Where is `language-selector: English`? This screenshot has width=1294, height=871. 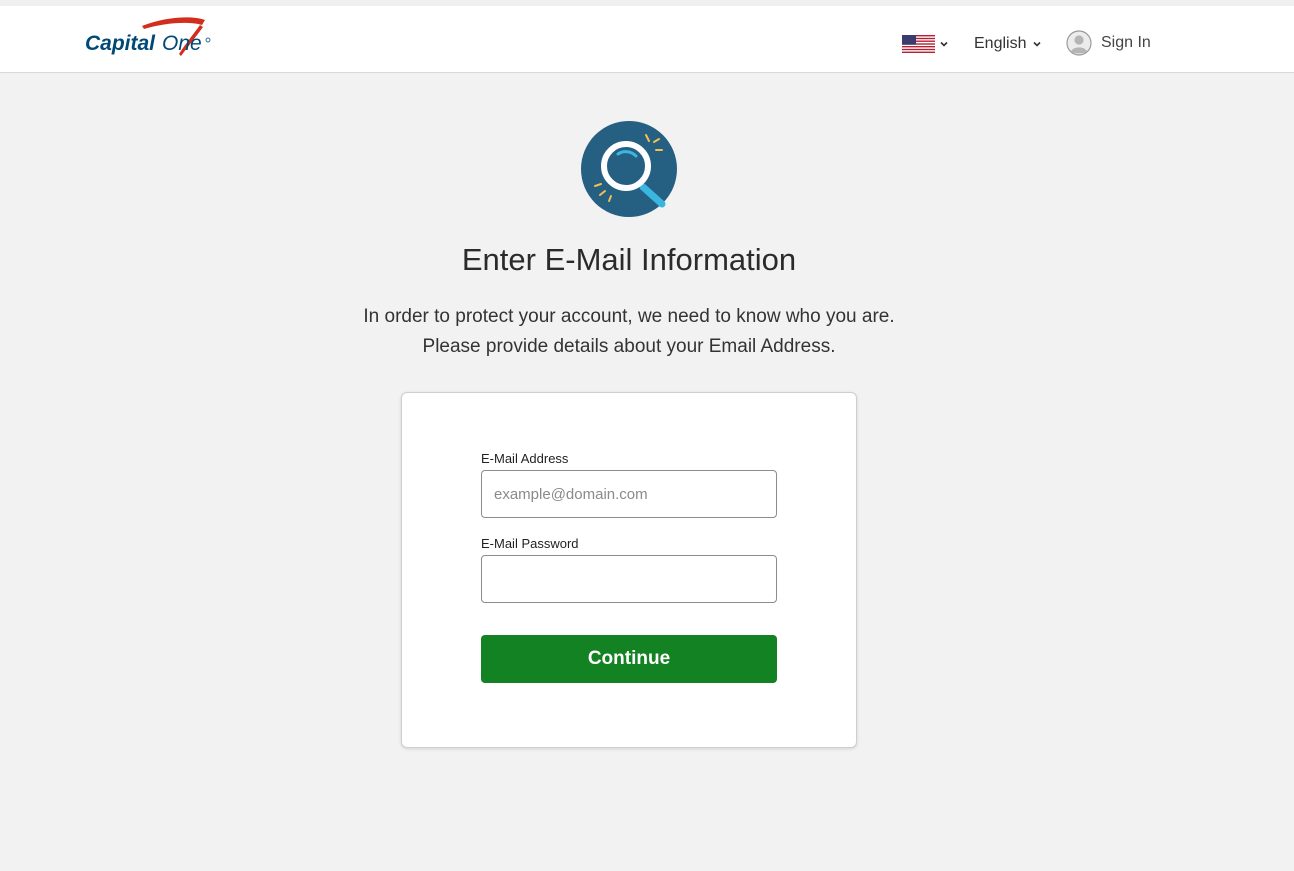
language-selector: English is located at coordinates (1008, 44).